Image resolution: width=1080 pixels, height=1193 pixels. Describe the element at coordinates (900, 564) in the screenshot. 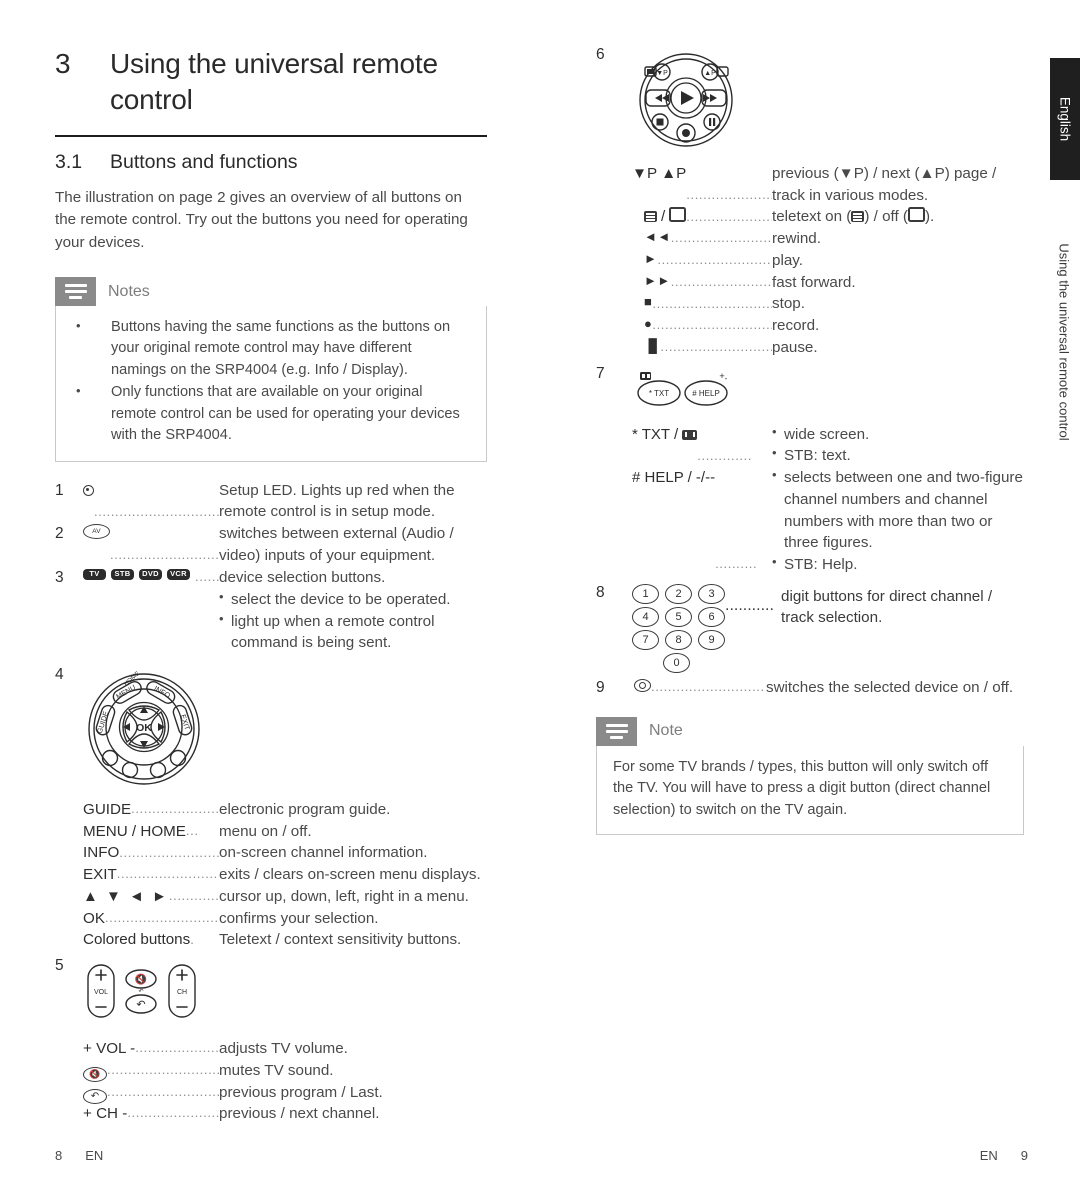

I see `bullet-item: STB: Help.` at that location.